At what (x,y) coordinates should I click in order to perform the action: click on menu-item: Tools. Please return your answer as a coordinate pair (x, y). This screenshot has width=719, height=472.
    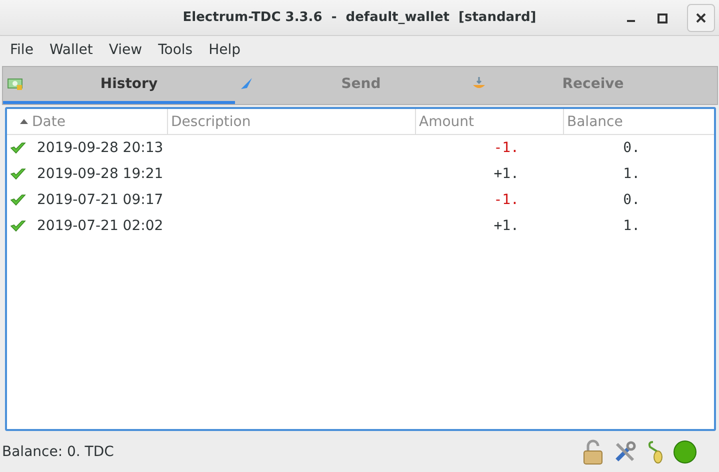
    Looking at the image, I should click on (175, 50).